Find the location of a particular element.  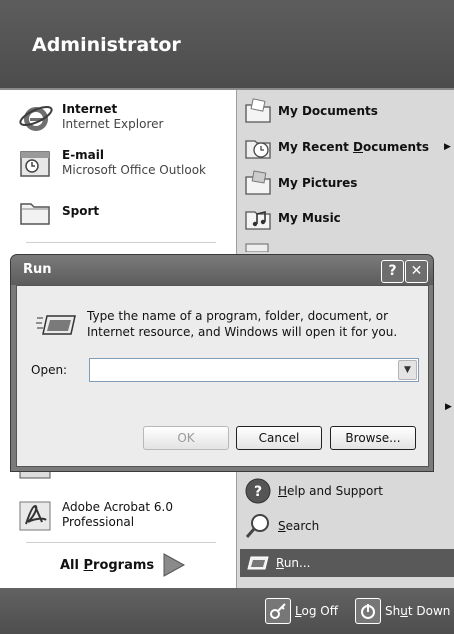

search-icon is located at coordinates (257, 526).